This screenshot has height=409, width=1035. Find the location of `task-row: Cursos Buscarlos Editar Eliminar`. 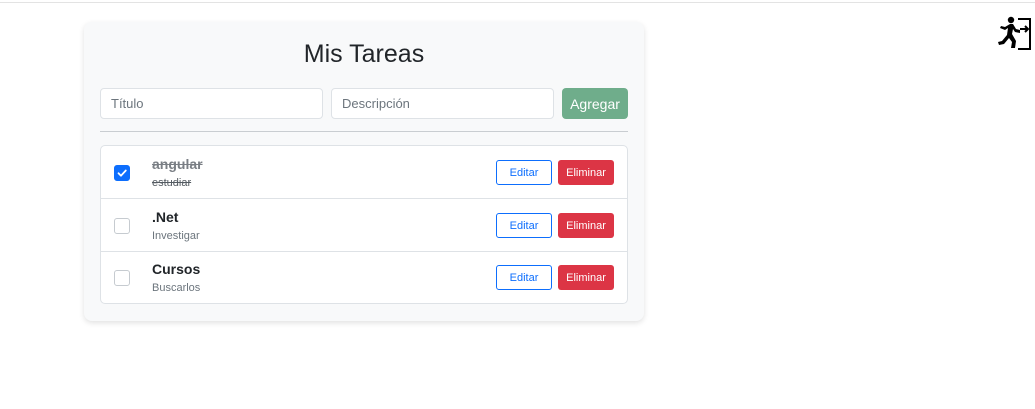

task-row: Cursos Buscarlos Editar Eliminar is located at coordinates (364, 277).